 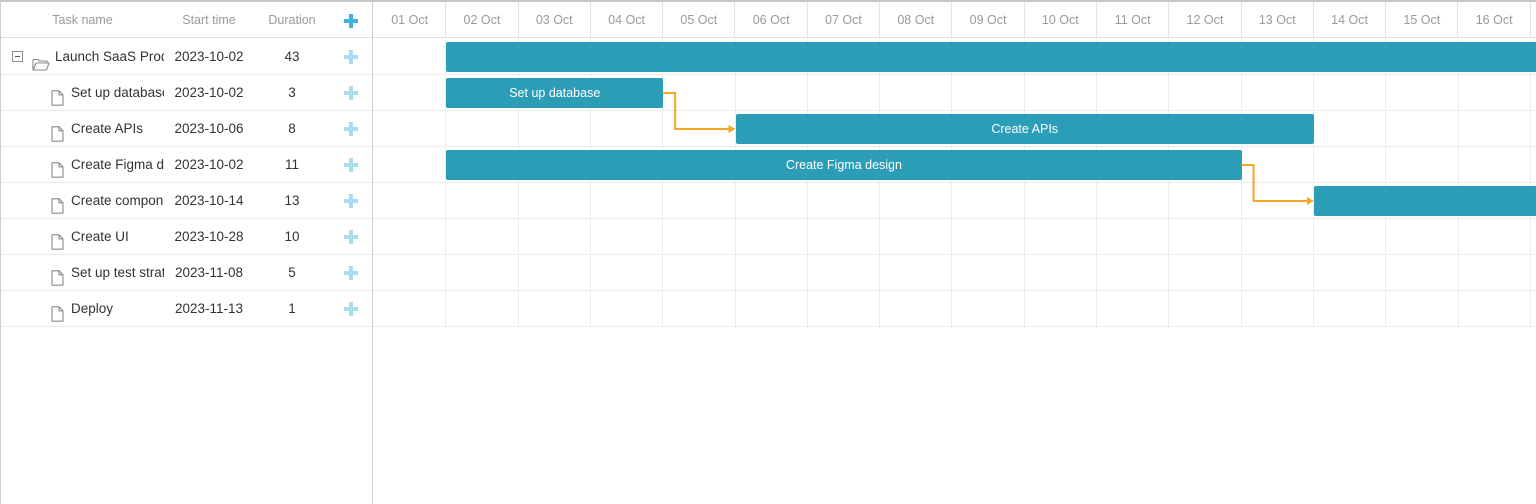 I want to click on task-row: Create APIs 2023-10-06 8, so click(x=186, y=129).